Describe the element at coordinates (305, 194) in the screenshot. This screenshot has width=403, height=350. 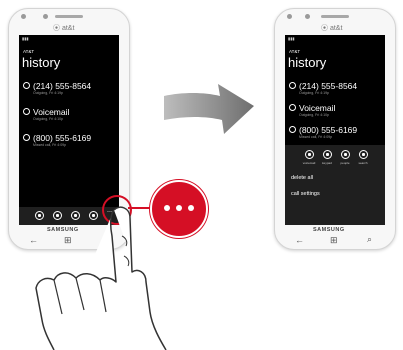
I see `menu-item-call-settings: call settings` at that location.